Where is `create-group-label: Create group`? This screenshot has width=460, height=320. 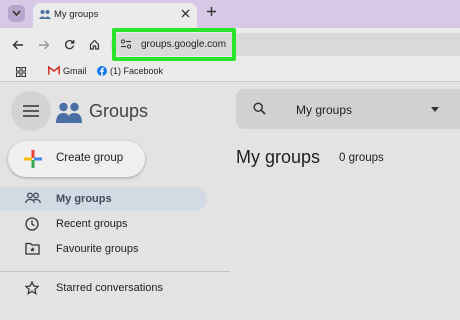 create-group-label: Create group is located at coordinates (90, 158).